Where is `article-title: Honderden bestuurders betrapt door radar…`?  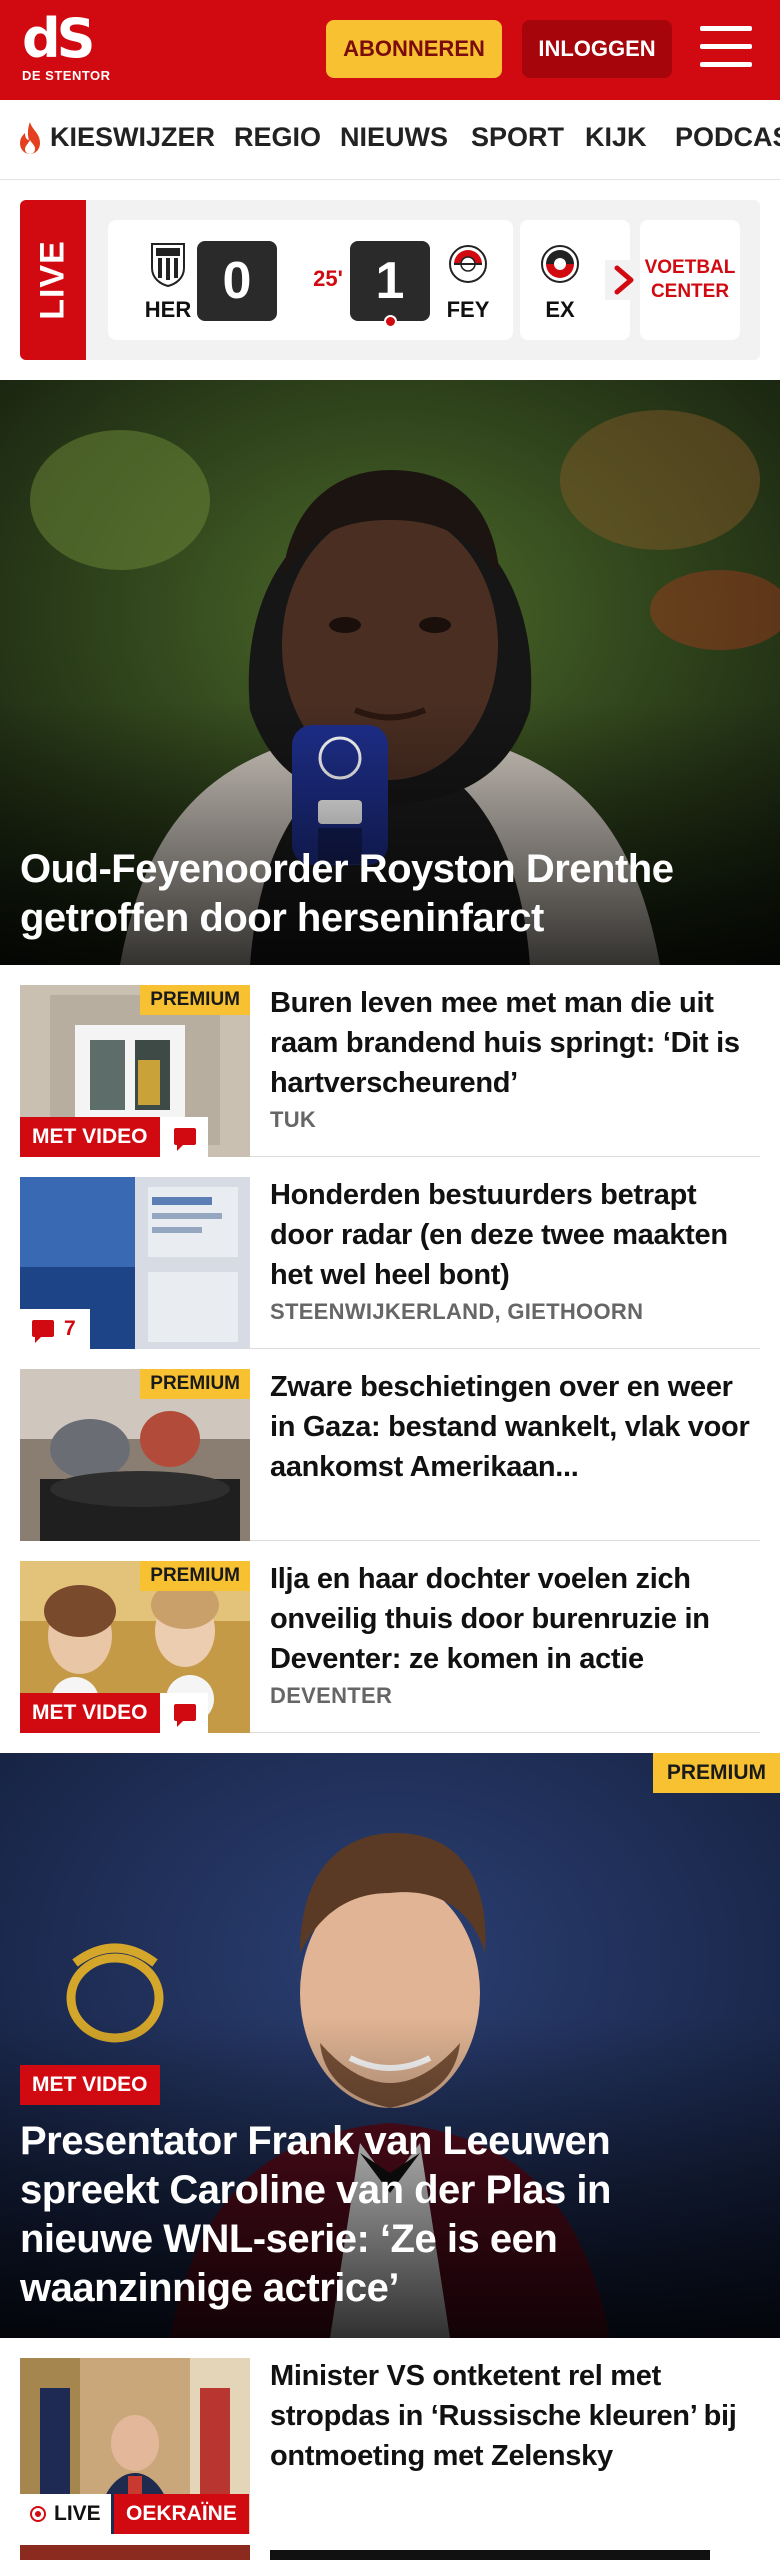
article-title: Honderden bestuurders betrapt door radar… is located at coordinates (515, 1235).